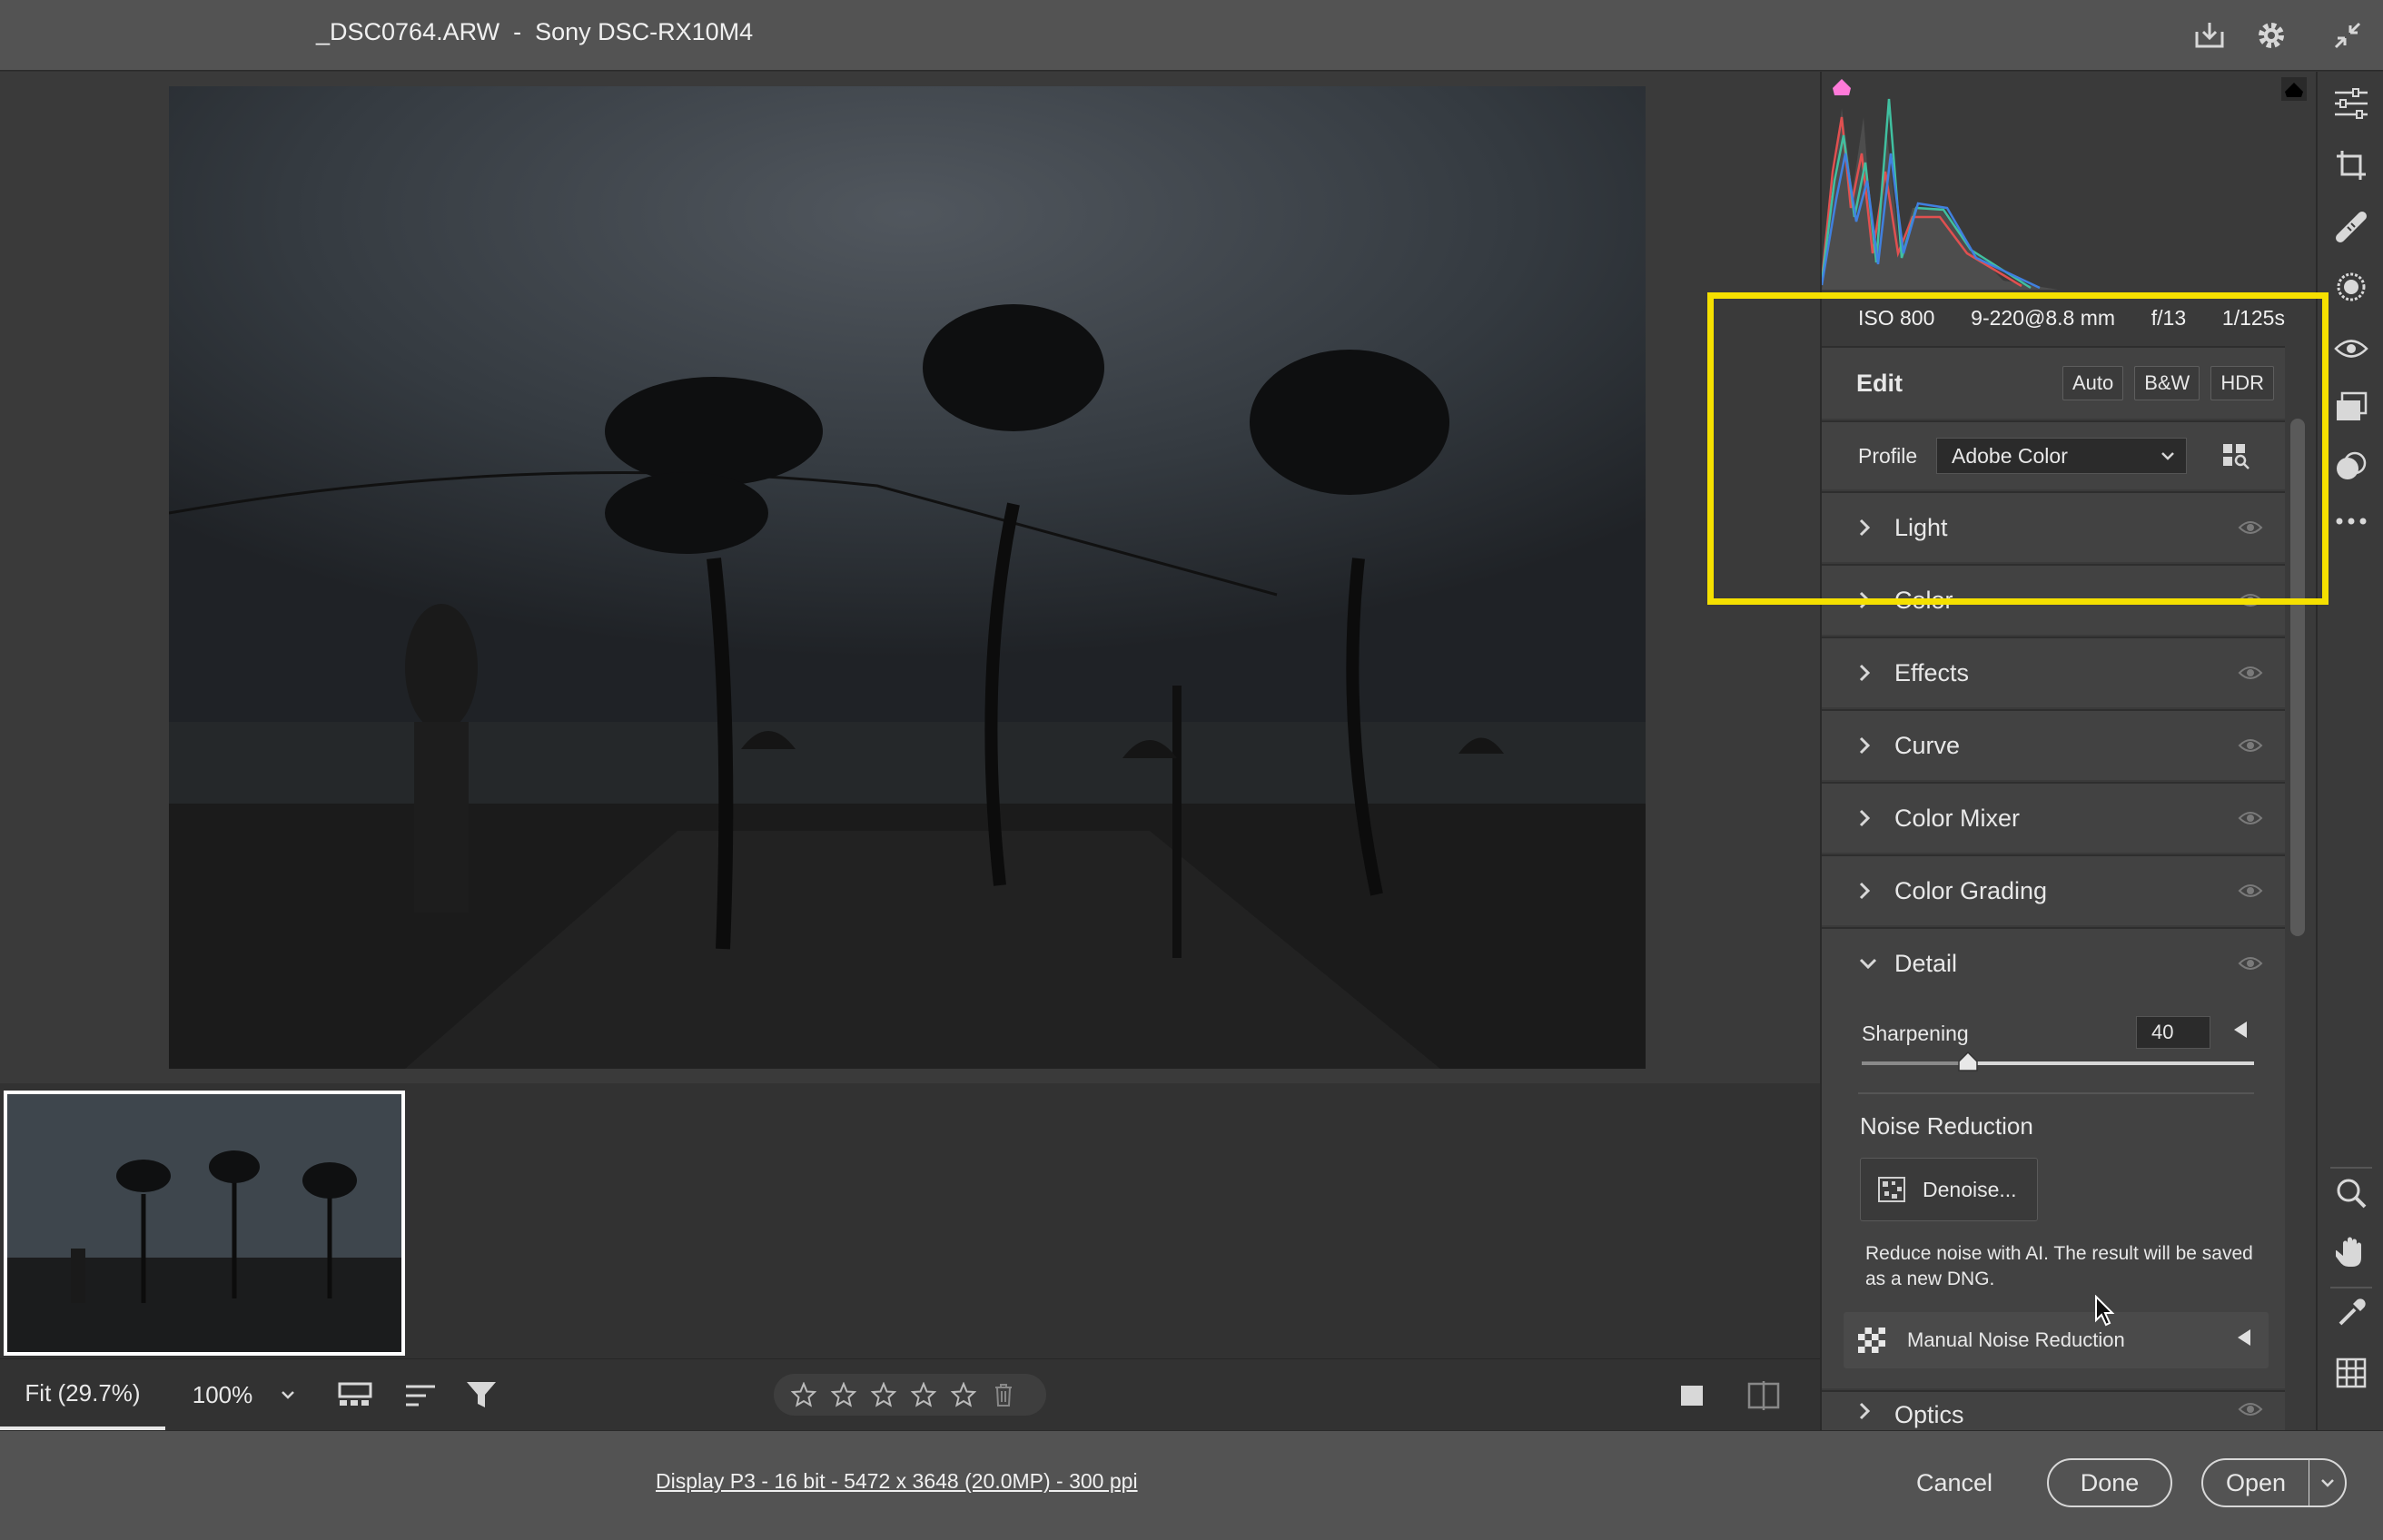 This screenshot has height=1540, width=2383. Describe the element at coordinates (2244, 1340) in the screenshot. I see `expand-arrow-icon` at that location.